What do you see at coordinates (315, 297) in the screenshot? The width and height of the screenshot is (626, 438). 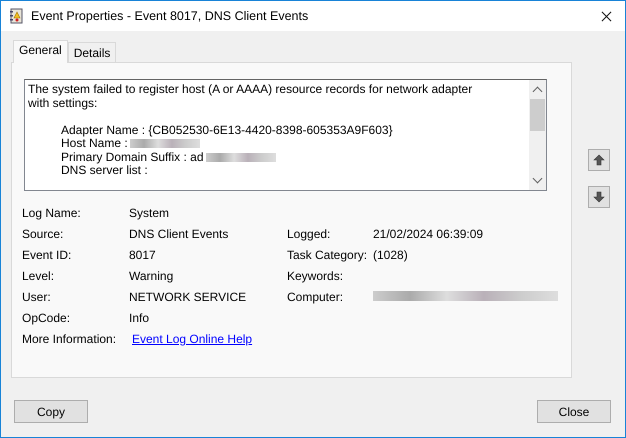 I see `field-label: Computer:` at bounding box center [315, 297].